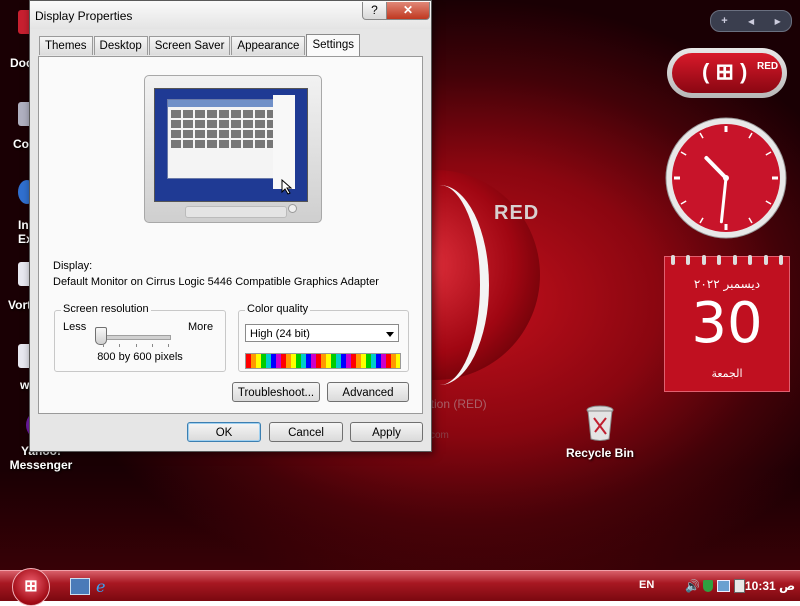 This screenshot has height=606, width=800. I want to click on sidebar-controls: + ◀ ▶, so click(751, 21).